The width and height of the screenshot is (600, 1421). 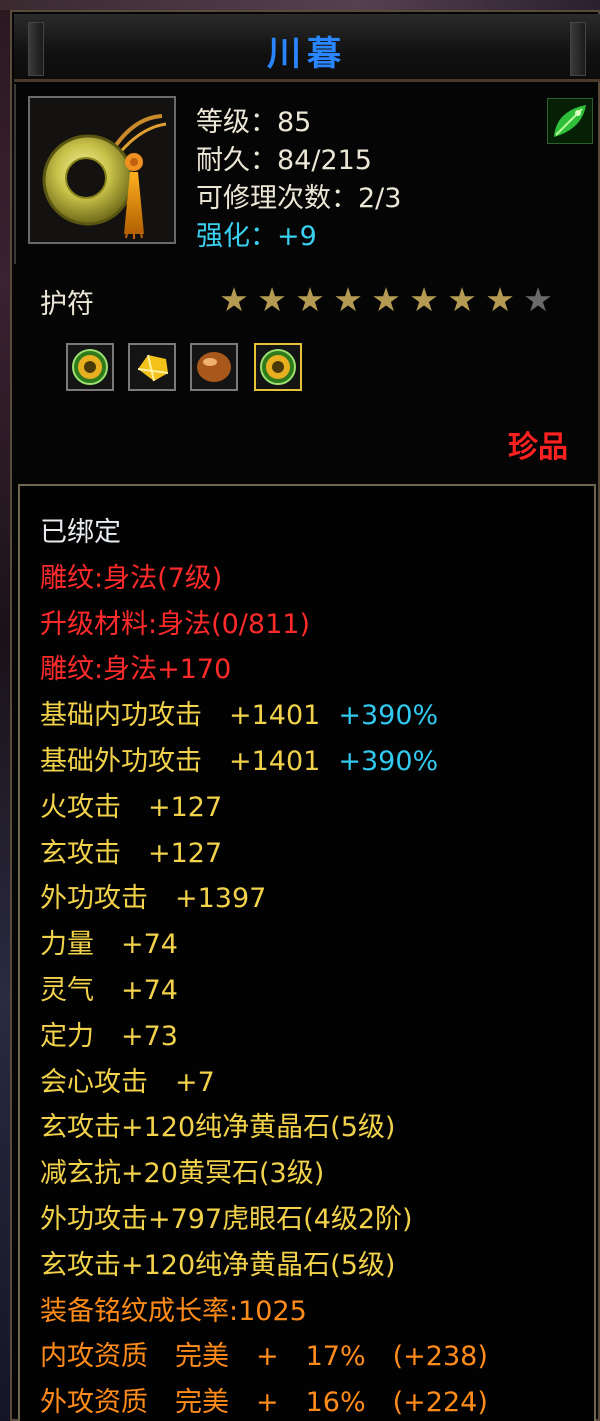 What do you see at coordinates (226, 1219) in the screenshot?
I see `stat-text: 外功攻击+797虎眼石(4级2阶)` at bounding box center [226, 1219].